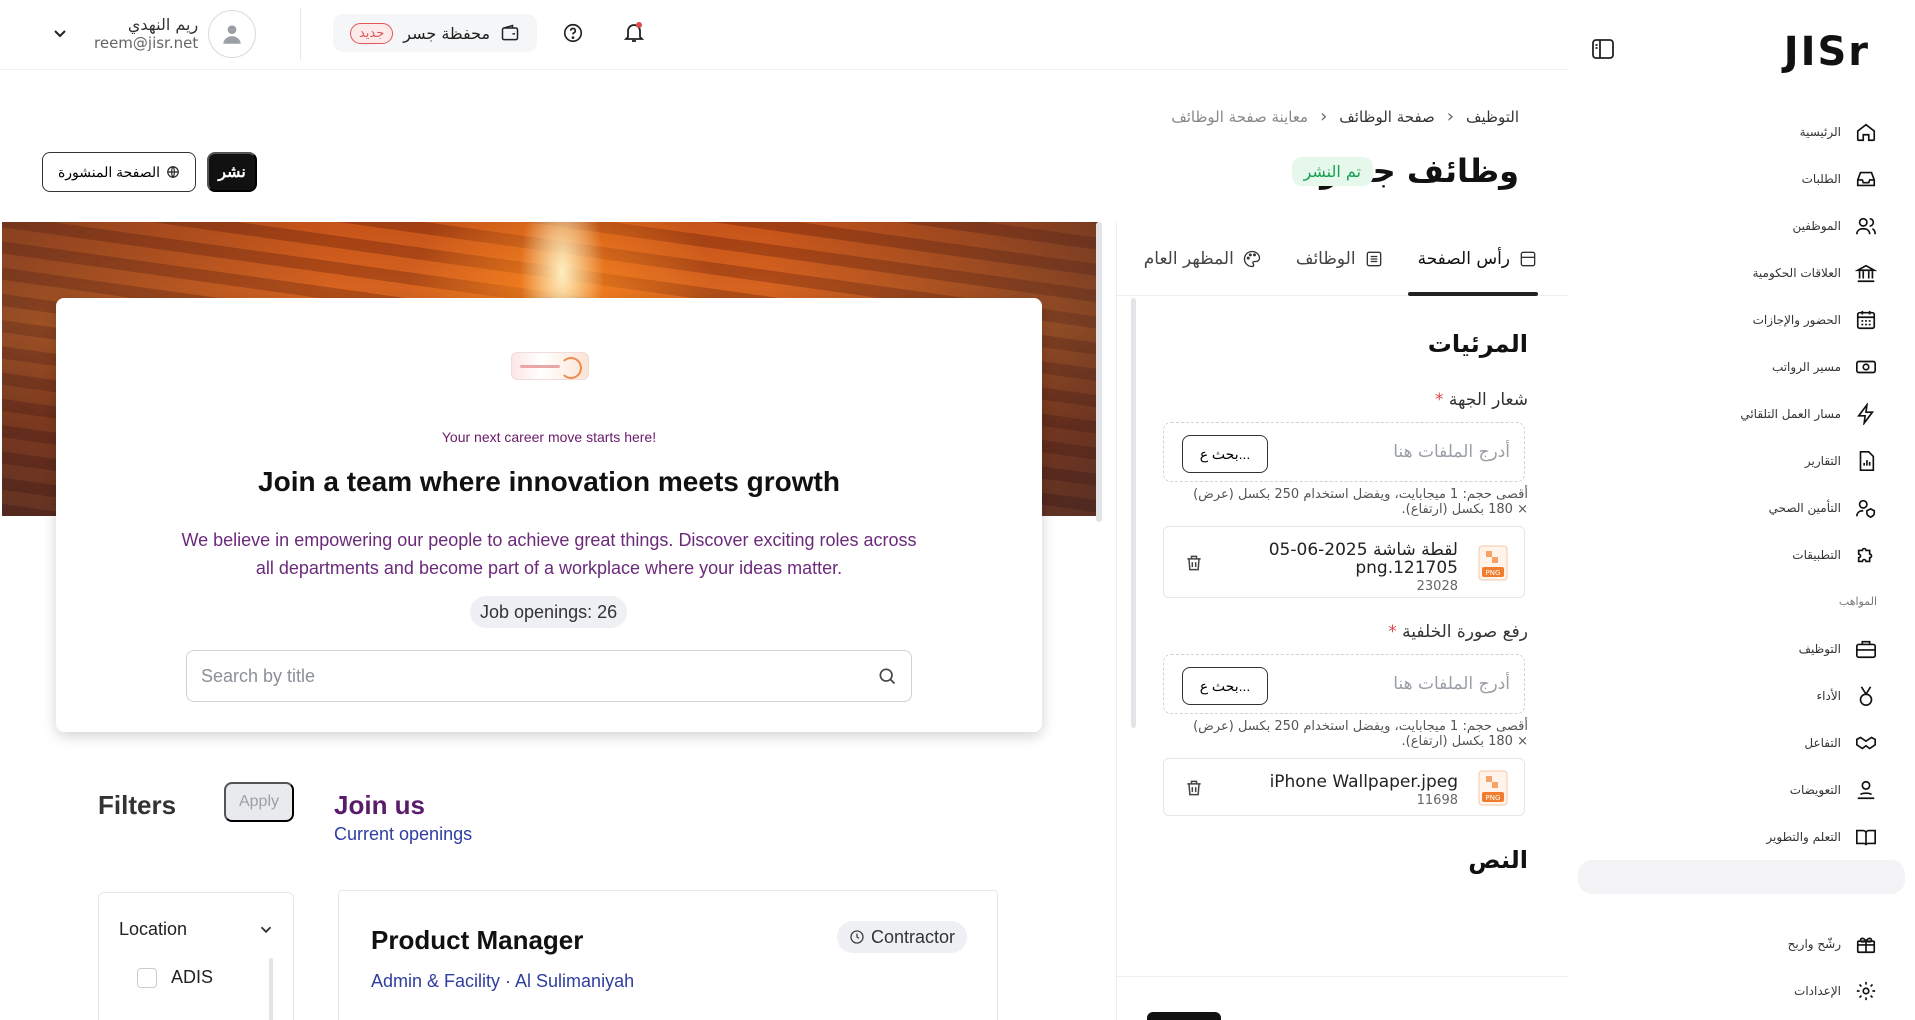 The image size is (1915, 1020). Describe the element at coordinates (1817, 990) in the screenshot. I see `sidebar-item-label: الإعدادات` at that location.